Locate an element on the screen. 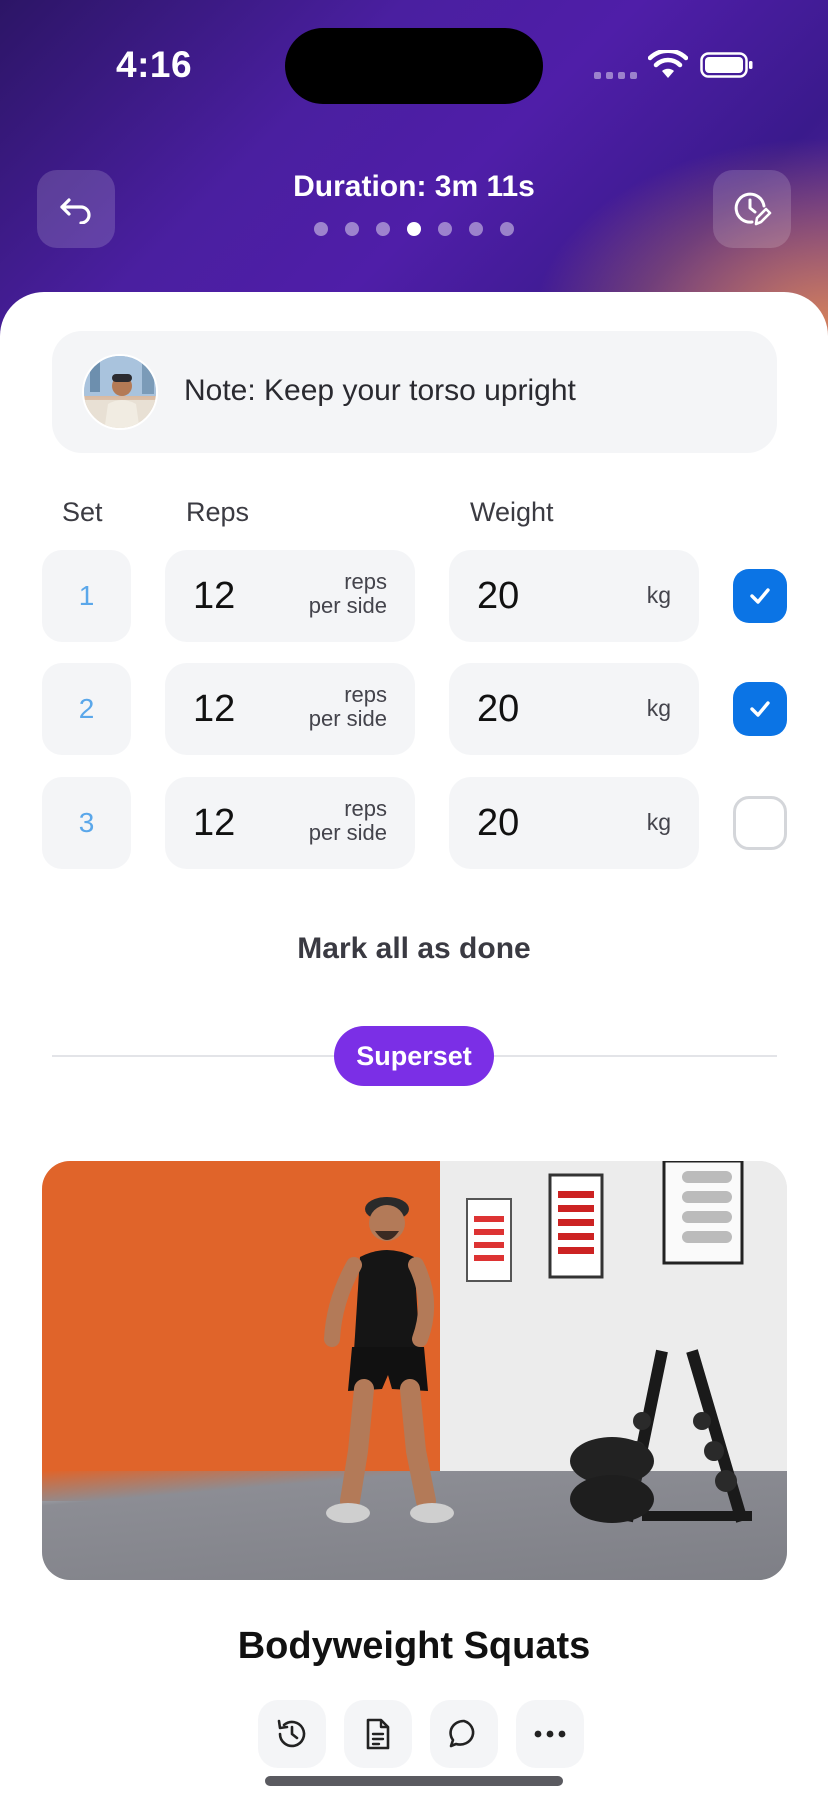  exercise-actions is located at coordinates (421, 1734).